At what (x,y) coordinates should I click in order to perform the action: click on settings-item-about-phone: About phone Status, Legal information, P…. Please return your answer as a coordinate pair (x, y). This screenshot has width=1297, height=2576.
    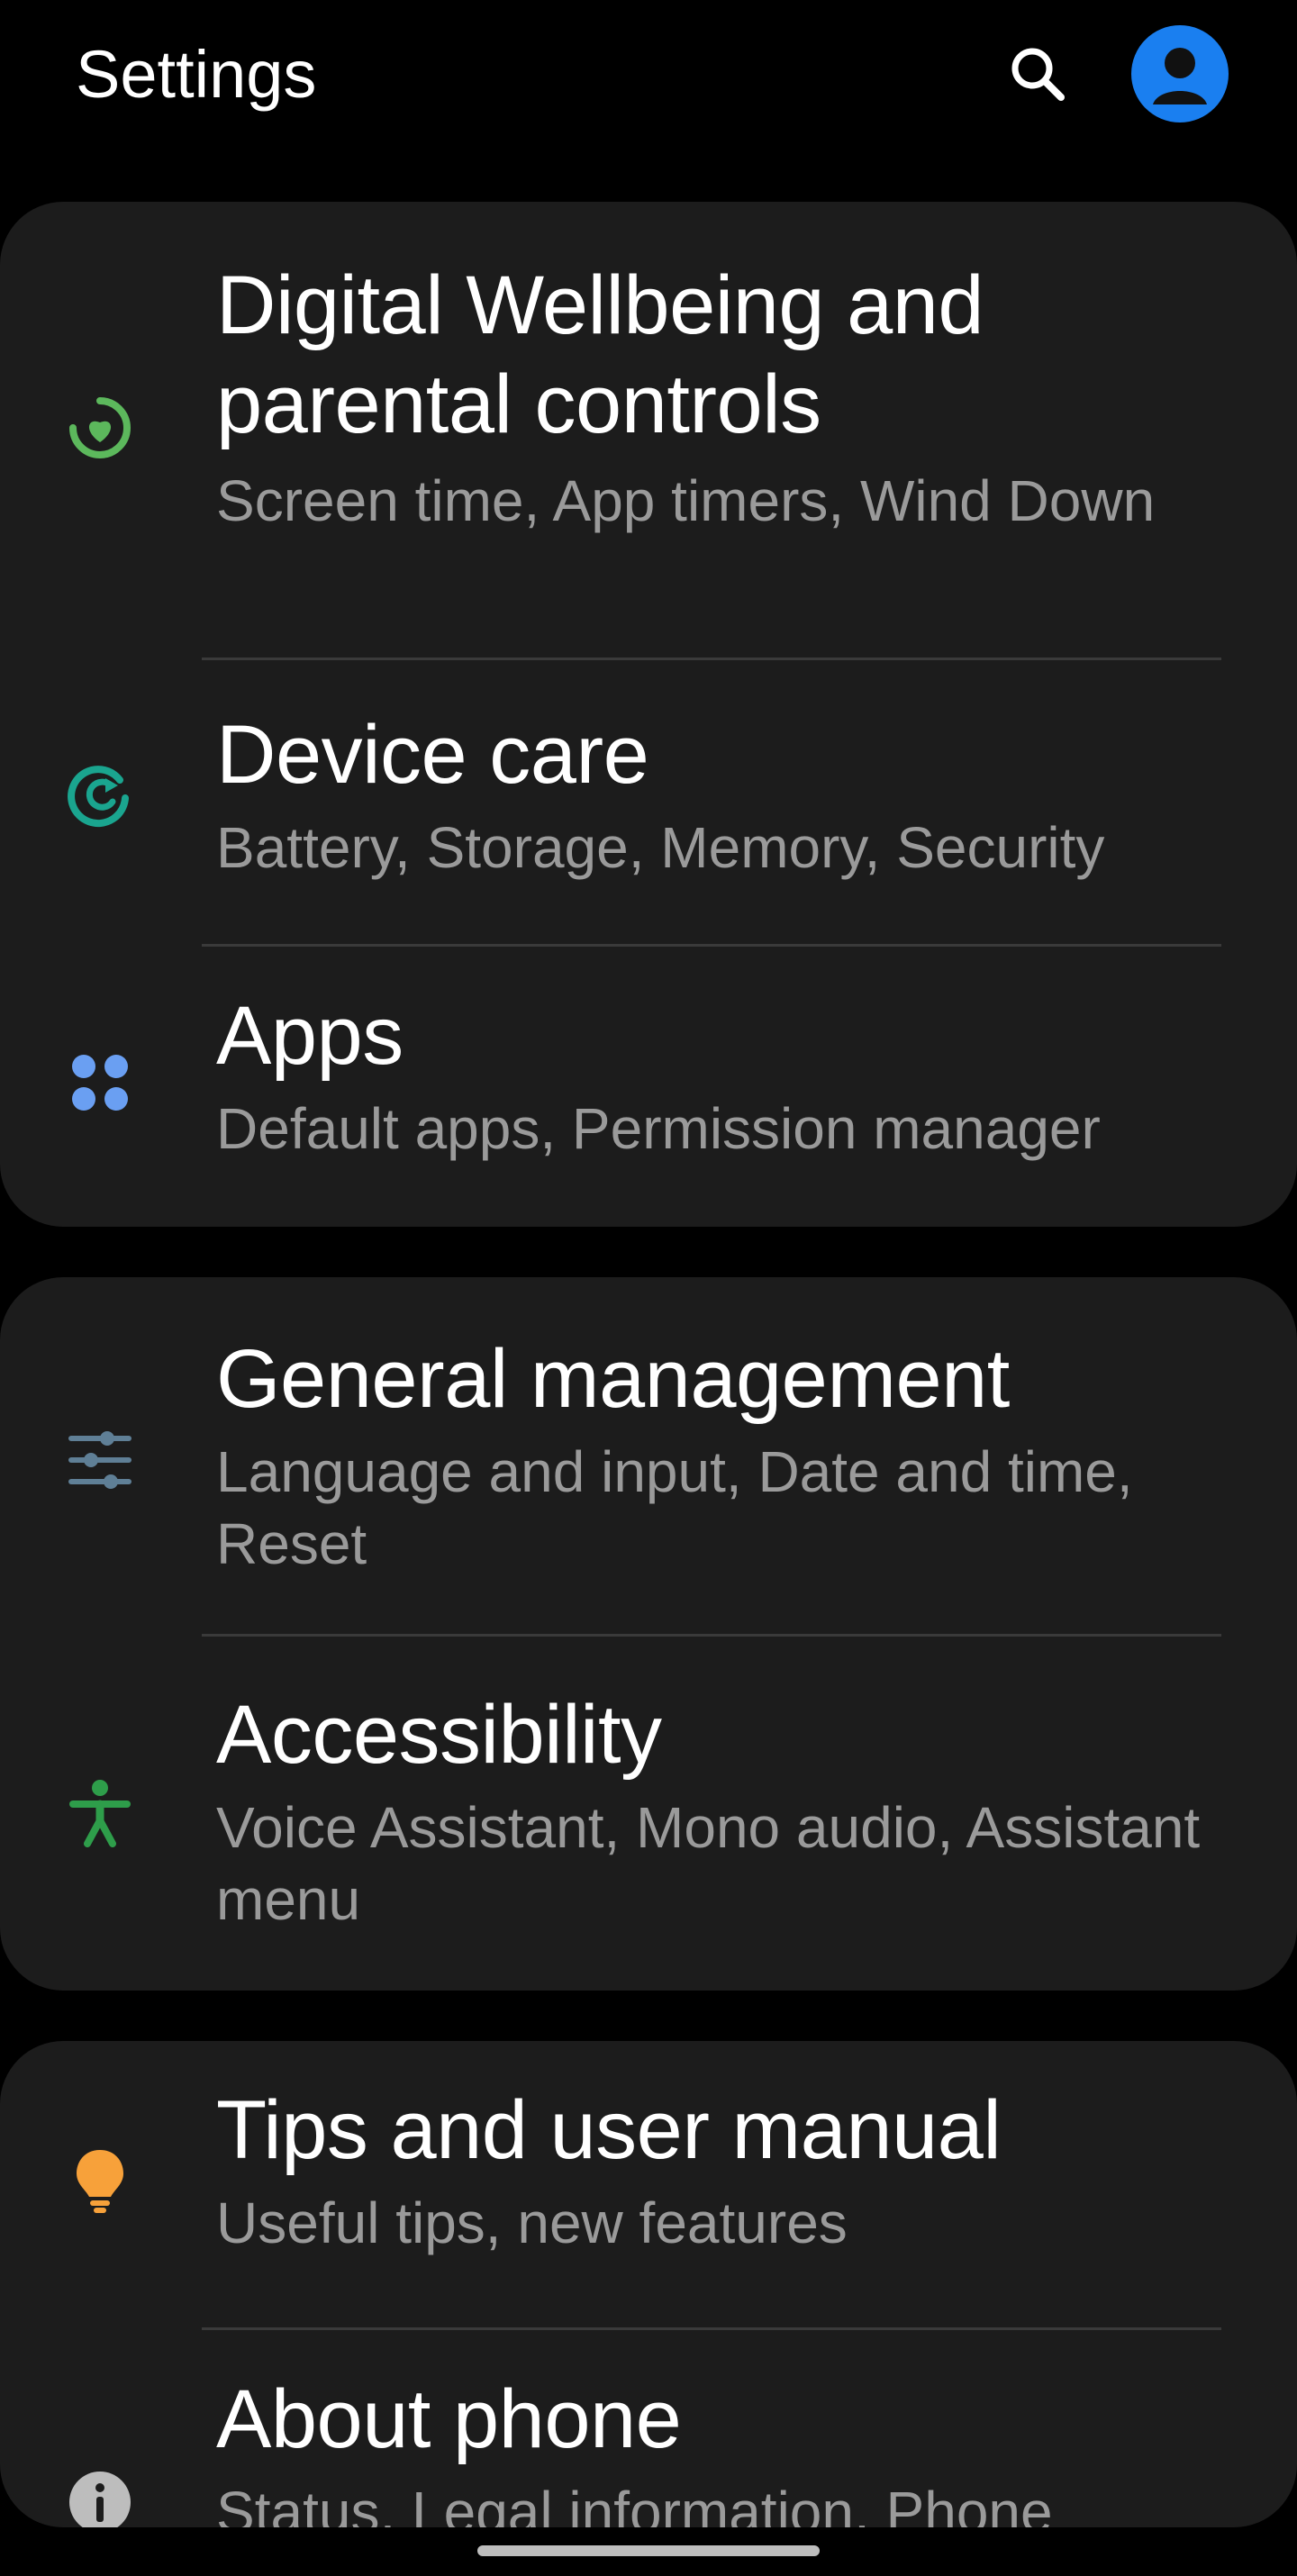
    Looking at the image, I should click on (648, 2428).